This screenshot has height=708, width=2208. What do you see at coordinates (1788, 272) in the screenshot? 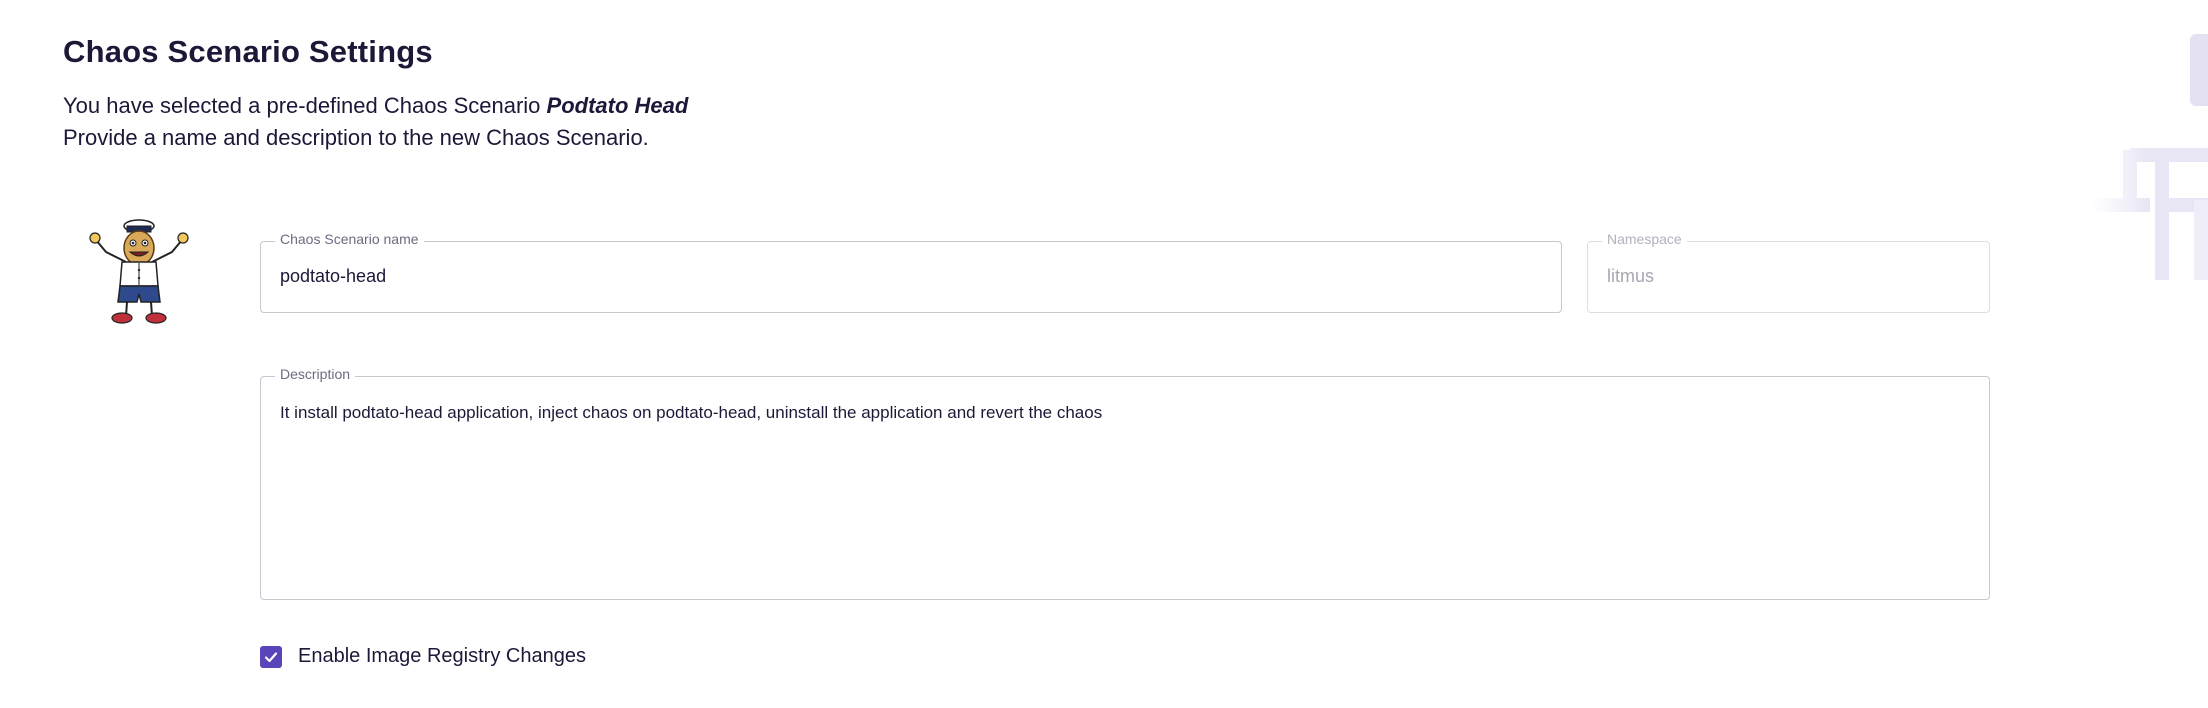
I see `namespace-field: Namespace litmus` at bounding box center [1788, 272].